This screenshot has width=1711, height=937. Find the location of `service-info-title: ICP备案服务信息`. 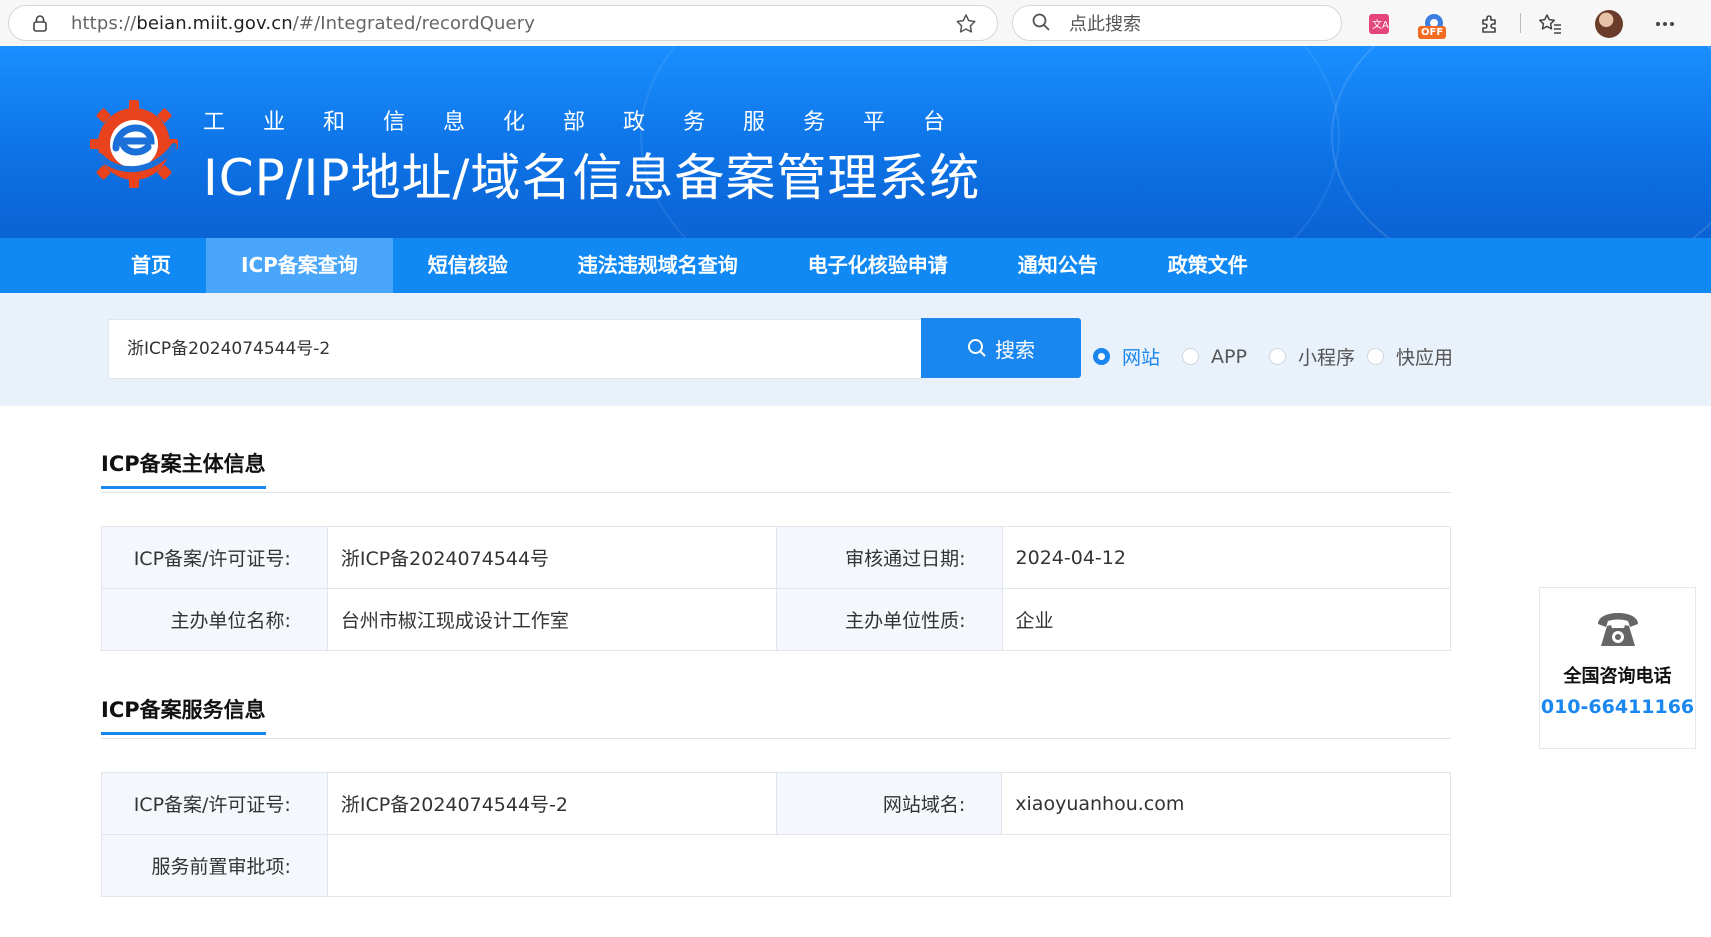

service-info-title: ICP备案服务信息 is located at coordinates (183, 714).